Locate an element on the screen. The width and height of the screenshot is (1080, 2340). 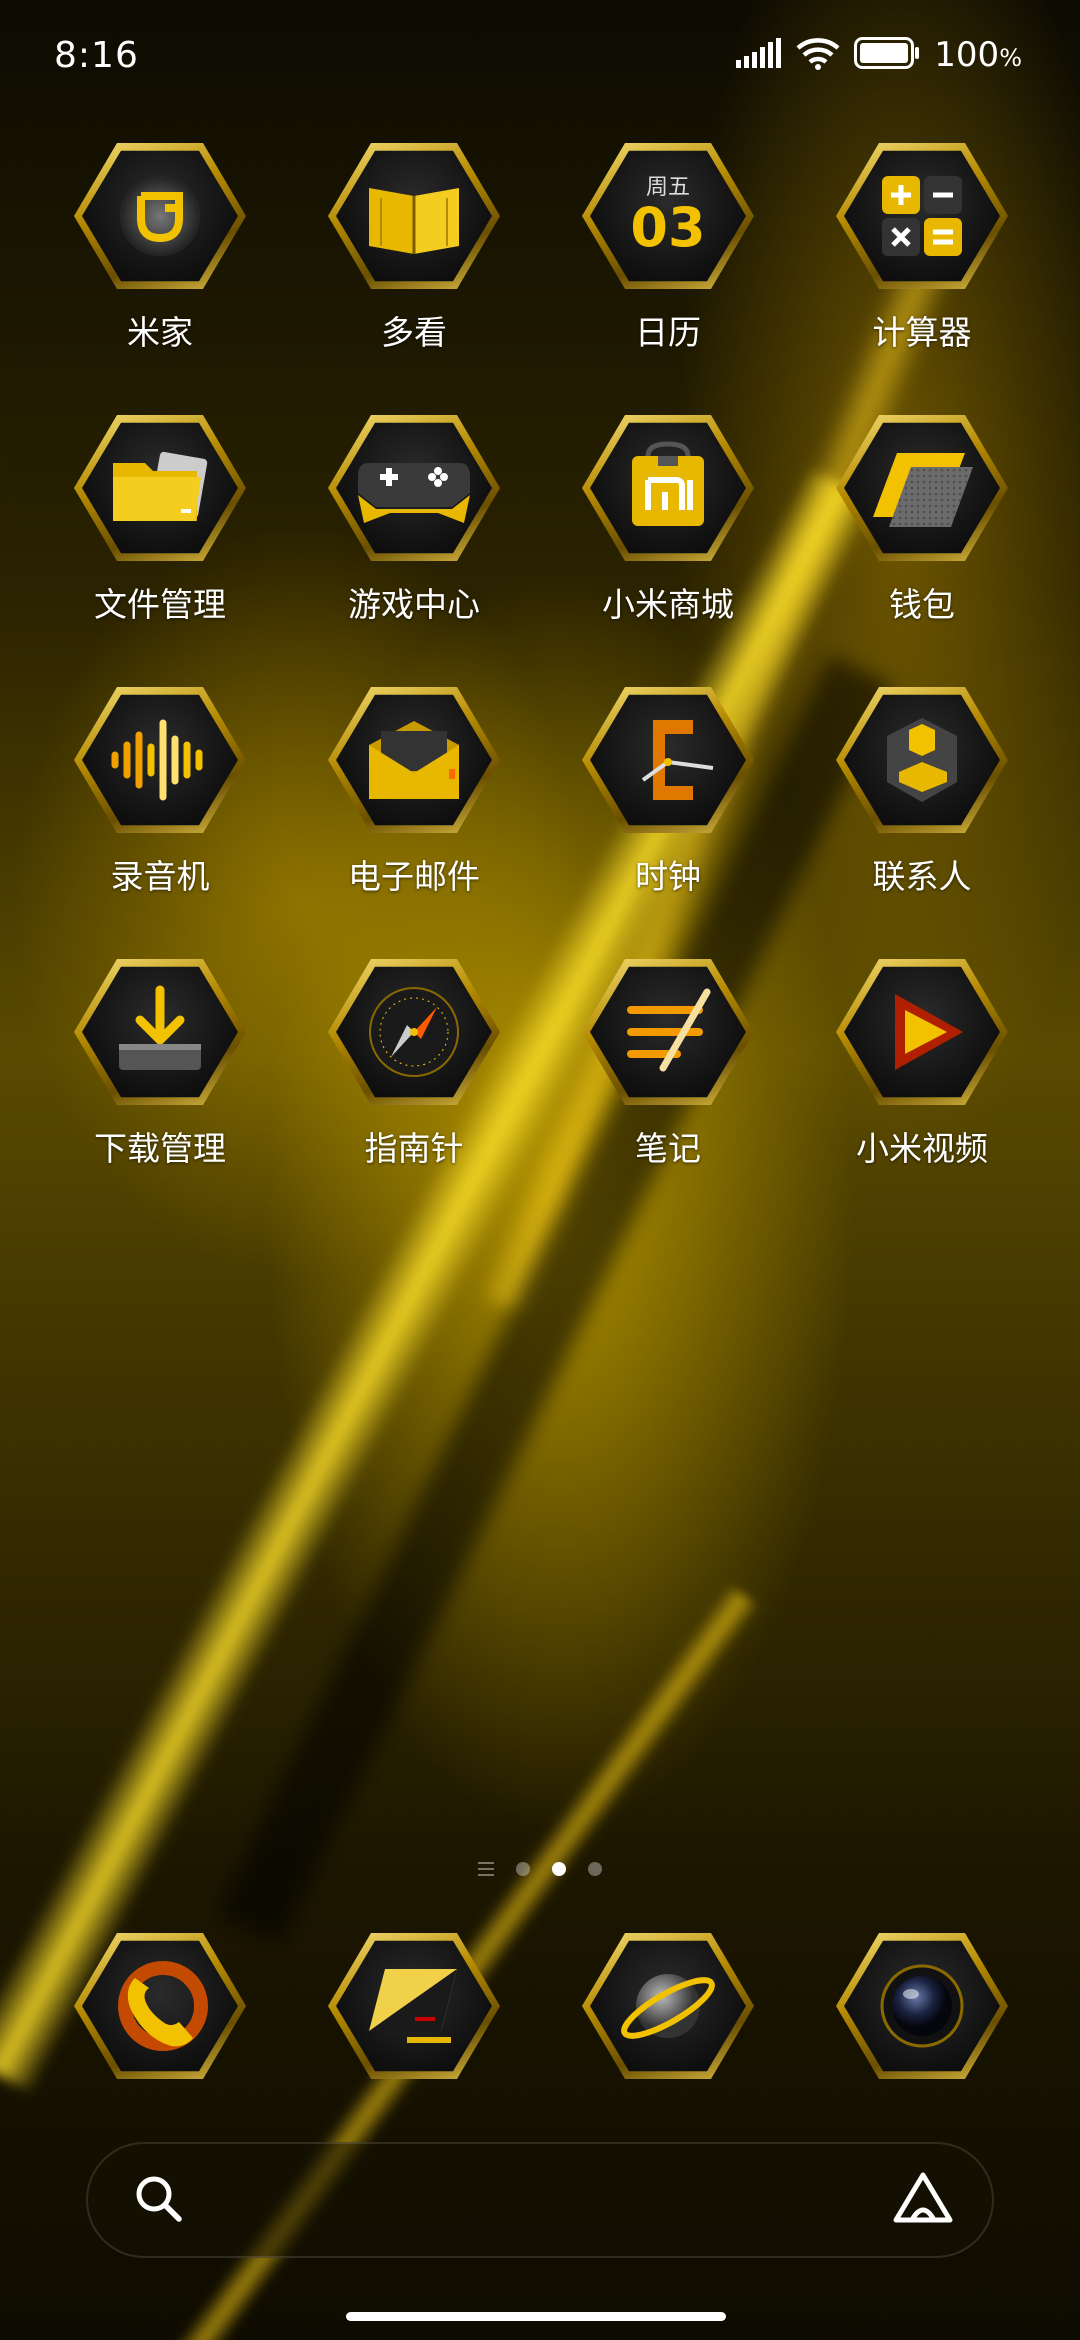
app-label: 时钟 is located at coordinates (668, 876).